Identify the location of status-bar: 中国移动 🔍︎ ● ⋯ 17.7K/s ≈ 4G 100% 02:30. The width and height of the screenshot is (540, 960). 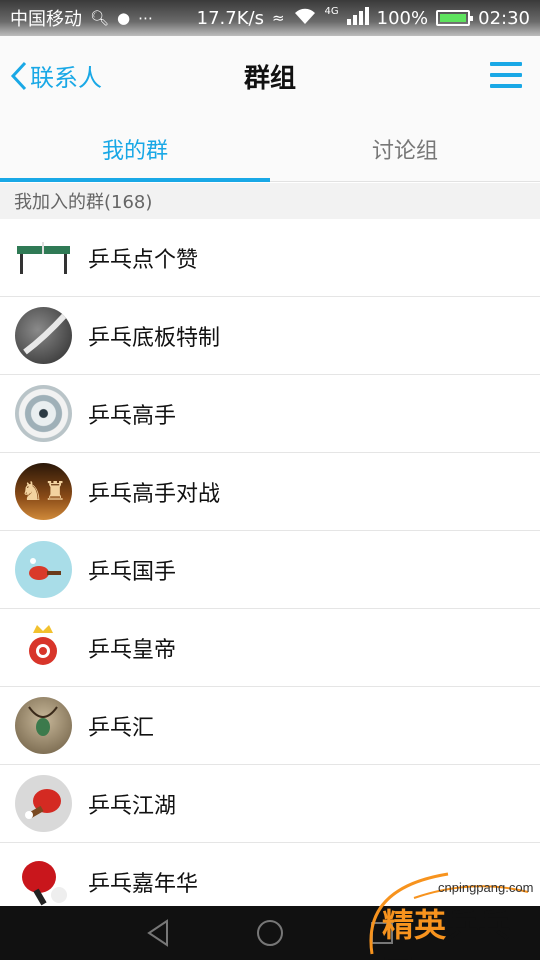
(270, 18).